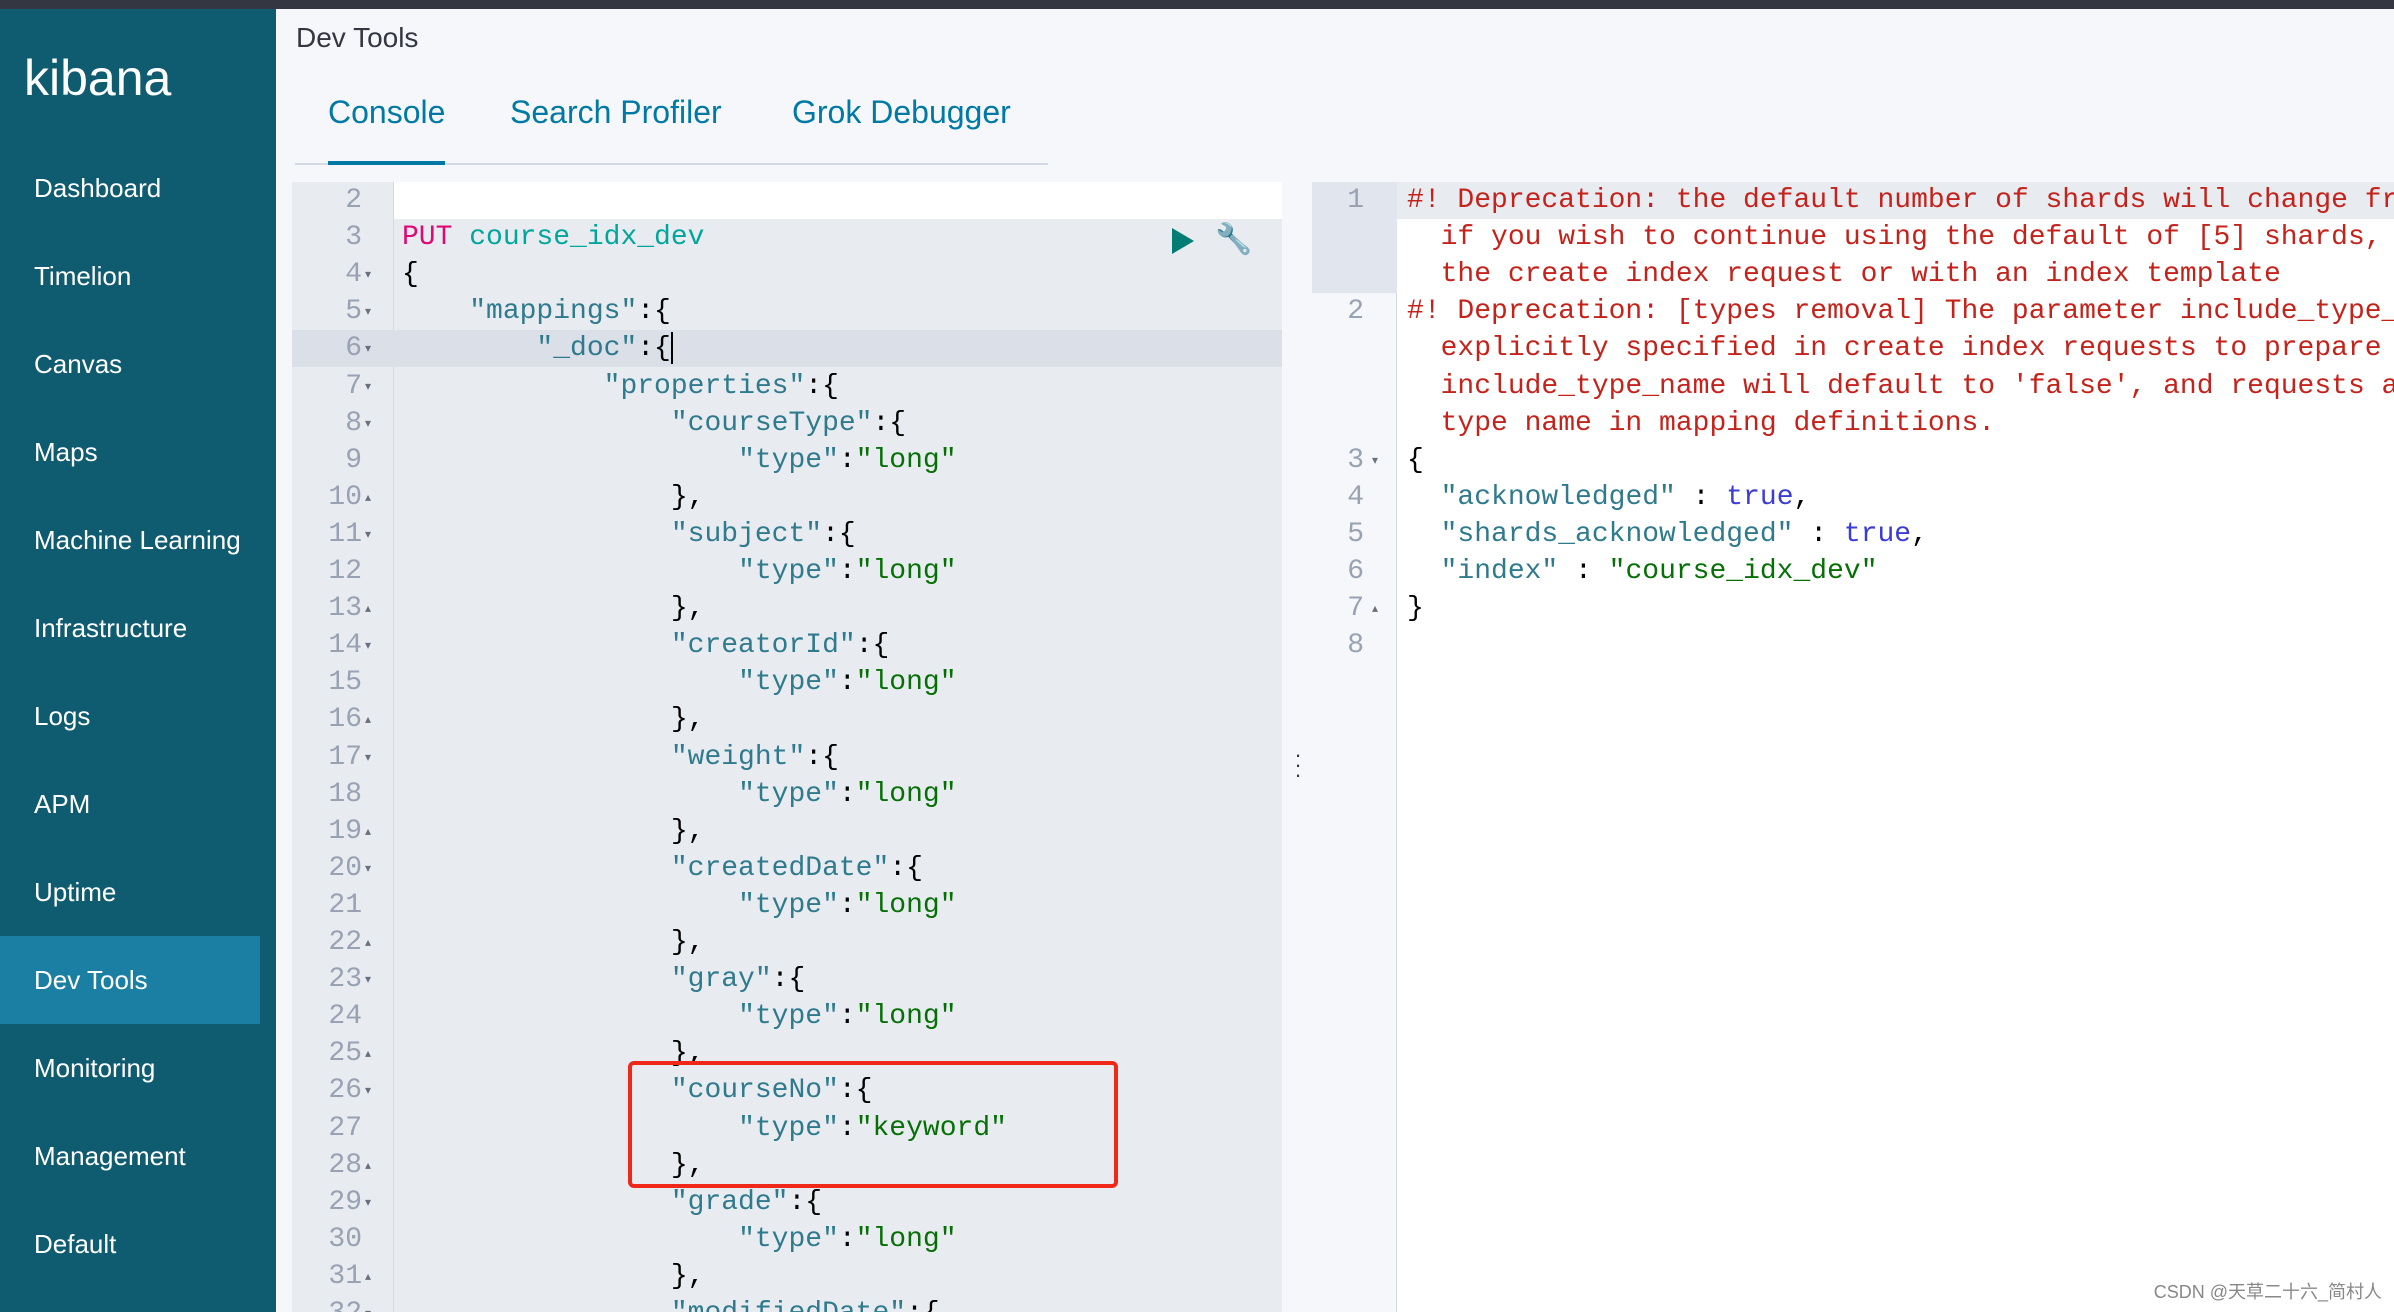 This screenshot has height=1312, width=2394. I want to click on vertical-dots-icon: · · ·, so click(1298, 765).